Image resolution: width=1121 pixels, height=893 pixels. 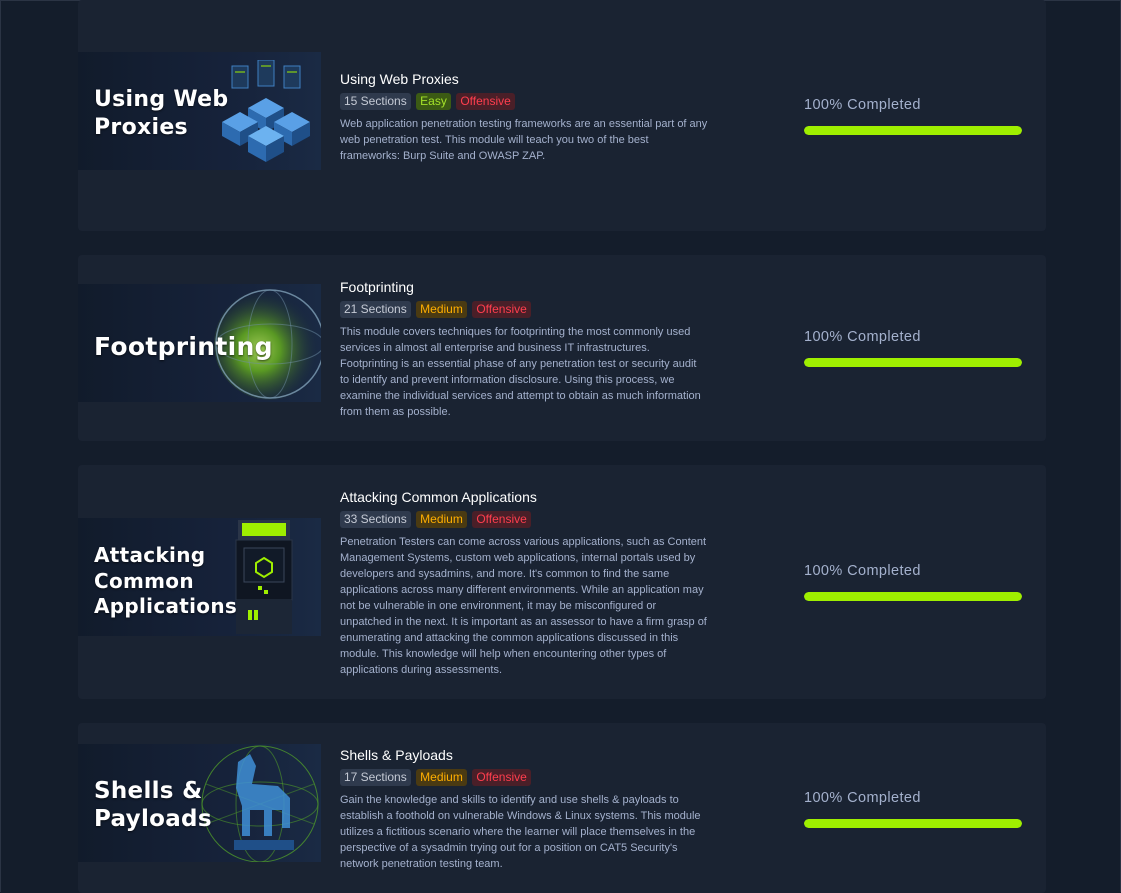 What do you see at coordinates (264, 577) in the screenshot?
I see `arcade-cabinet-icon` at bounding box center [264, 577].